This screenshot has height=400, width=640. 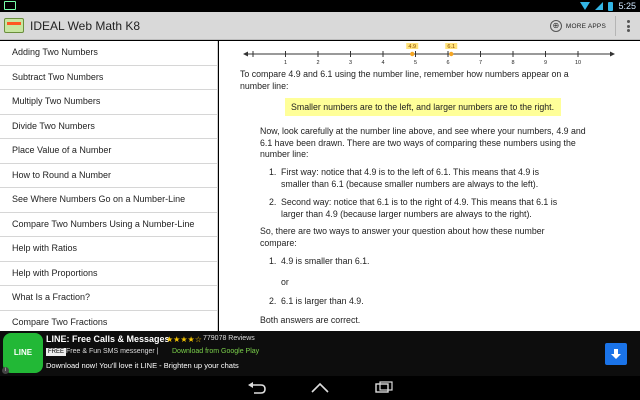 I want to click on signal-icon, so click(x=599, y=6).